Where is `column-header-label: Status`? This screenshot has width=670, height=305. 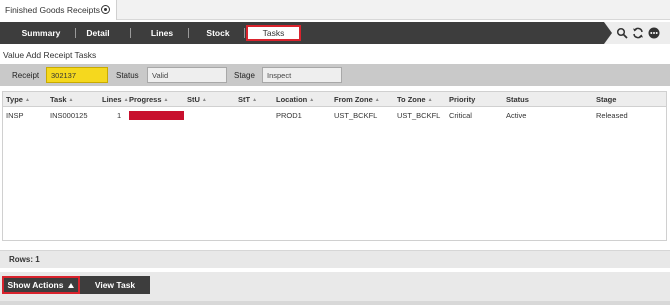
column-header-label: Status is located at coordinates (517, 99).